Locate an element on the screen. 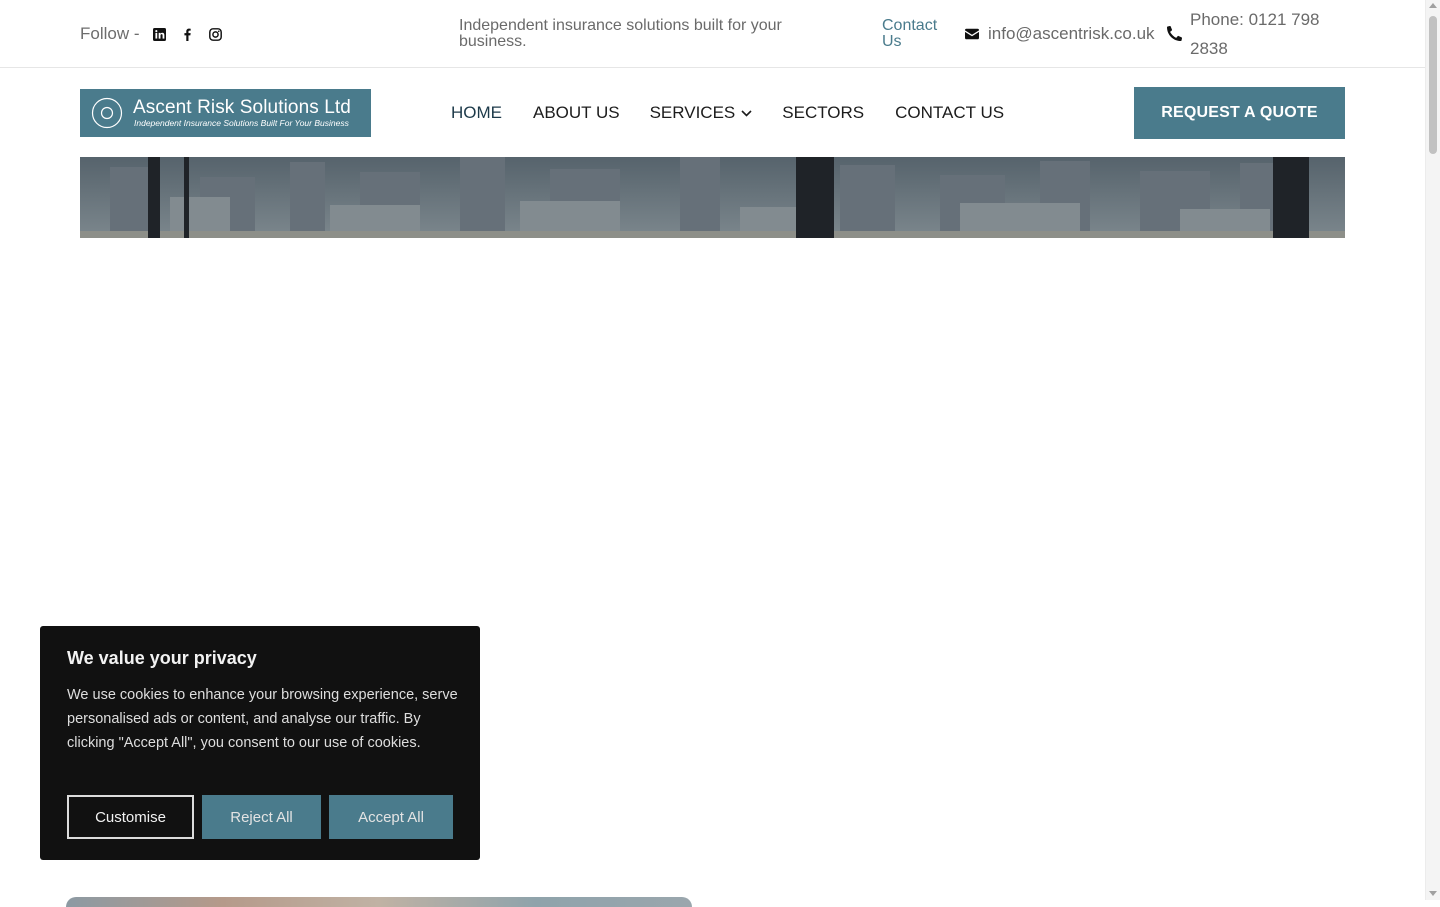 This screenshot has height=907, width=1440. facebook-icon is located at coordinates (187, 34).